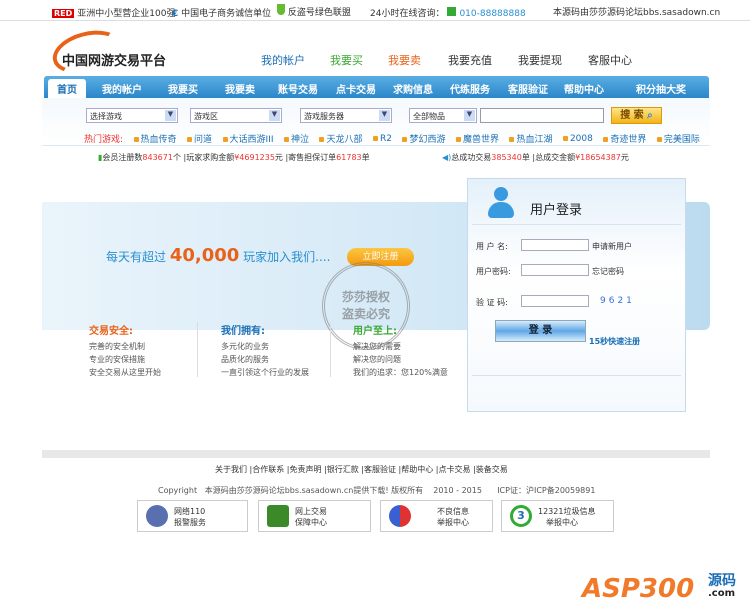 This screenshot has height=604, width=750. Describe the element at coordinates (404, 60) in the screenshot. I see `toplink-sell: 我要卖` at that location.